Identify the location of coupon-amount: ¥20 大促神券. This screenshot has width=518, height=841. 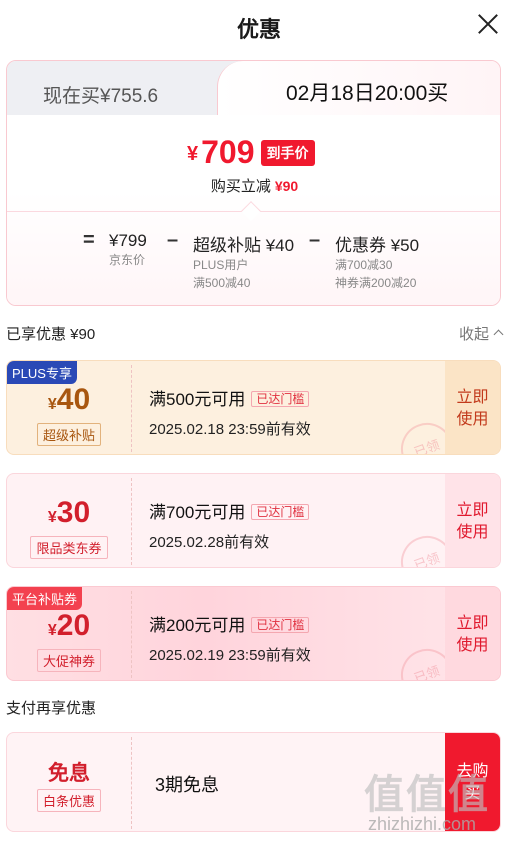
(69, 633).